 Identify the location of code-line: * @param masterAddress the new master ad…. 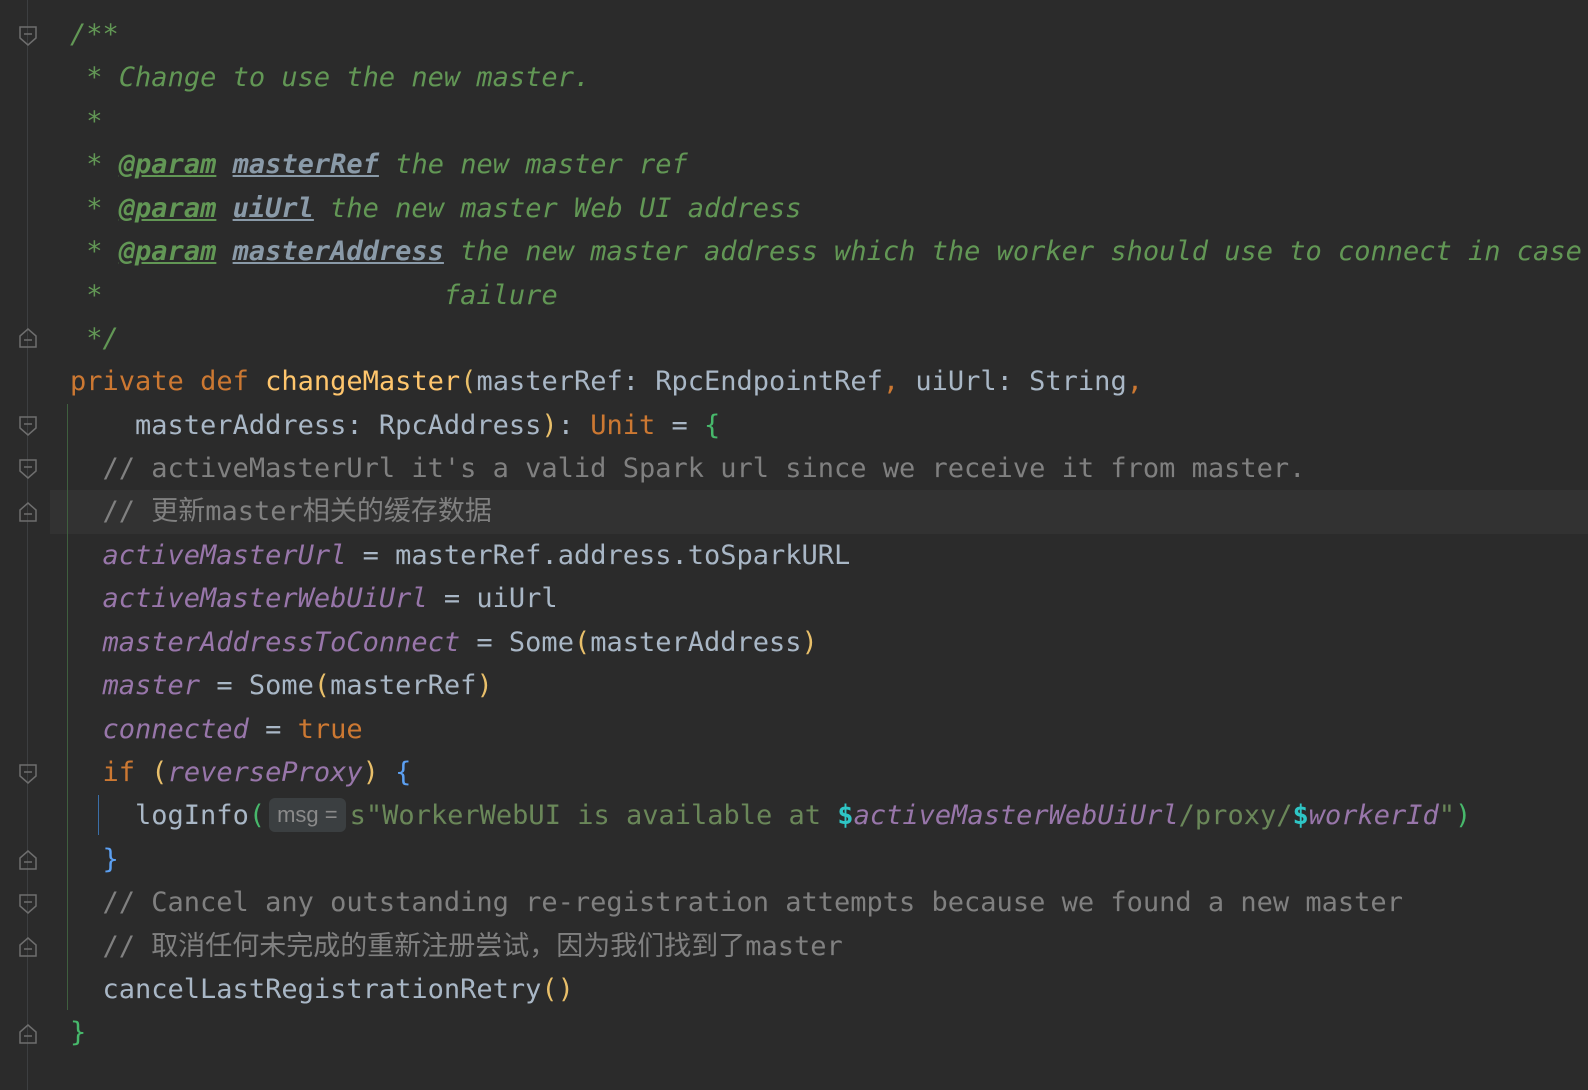
(829, 252).